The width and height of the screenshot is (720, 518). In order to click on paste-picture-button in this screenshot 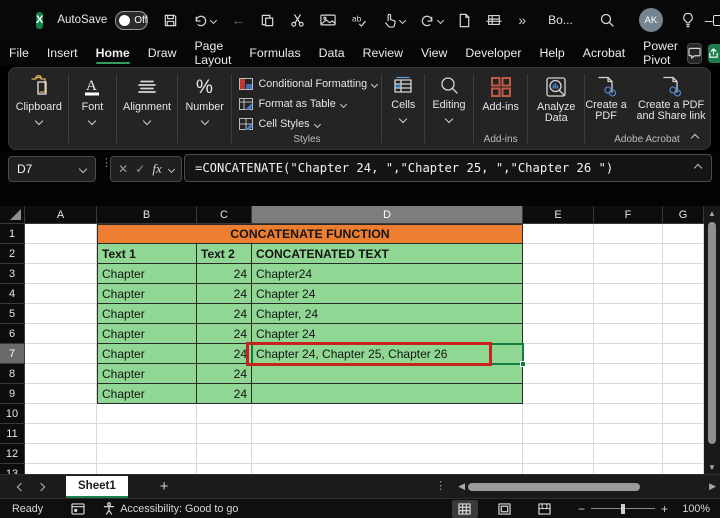, I will do `click(328, 20)`.